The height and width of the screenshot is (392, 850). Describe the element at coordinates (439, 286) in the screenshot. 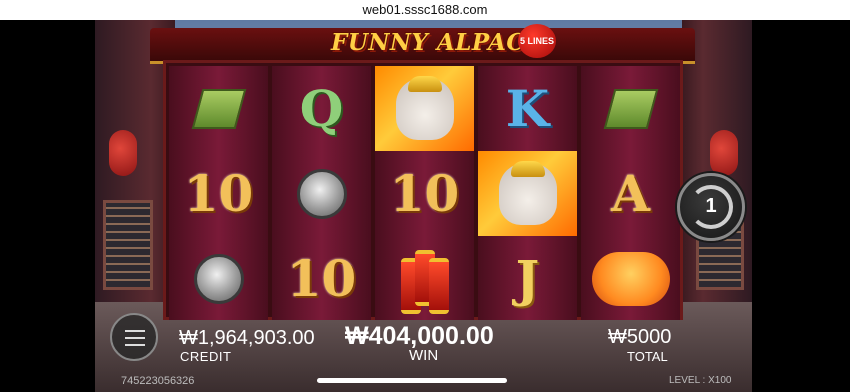

I see `firecracker-icon` at that location.